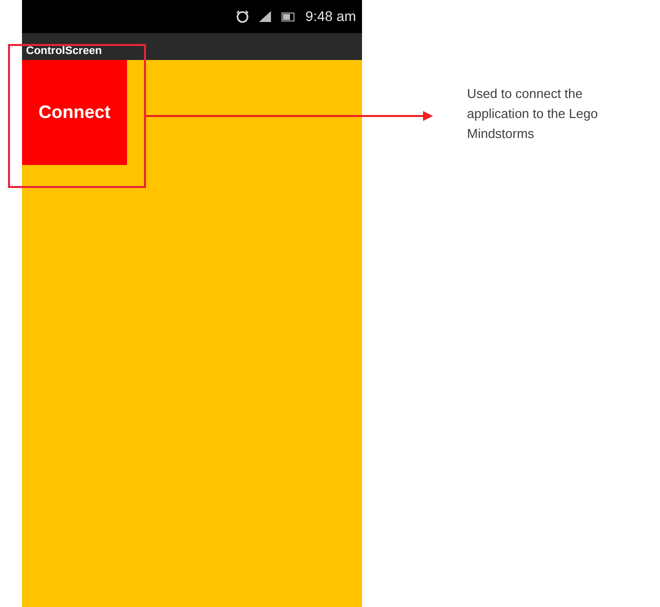 This screenshot has height=607, width=660. Describe the element at coordinates (533, 114) in the screenshot. I see `annotation-text: Used to connect the application to the Lego Mindstorms` at that location.